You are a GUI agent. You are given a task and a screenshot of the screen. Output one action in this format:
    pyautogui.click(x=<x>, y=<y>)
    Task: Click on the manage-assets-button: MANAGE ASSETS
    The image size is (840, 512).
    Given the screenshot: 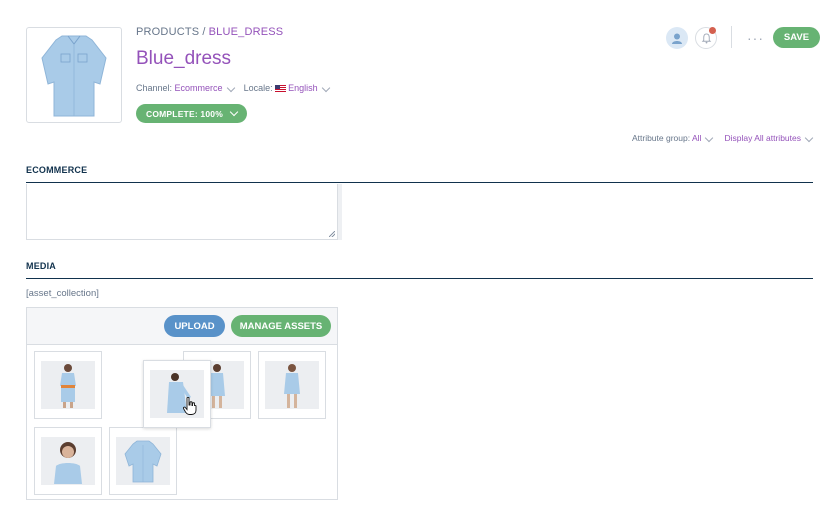 What is the action you would take?
    pyautogui.click(x=281, y=326)
    